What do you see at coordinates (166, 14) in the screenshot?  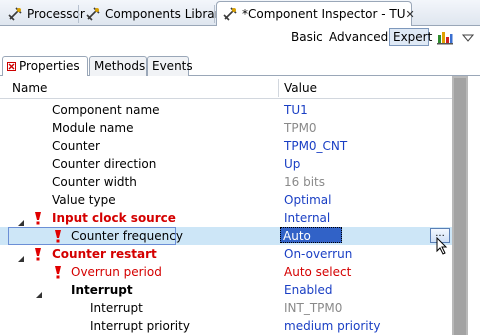 I see `tab-components-library-label: Components Library` at bounding box center [166, 14].